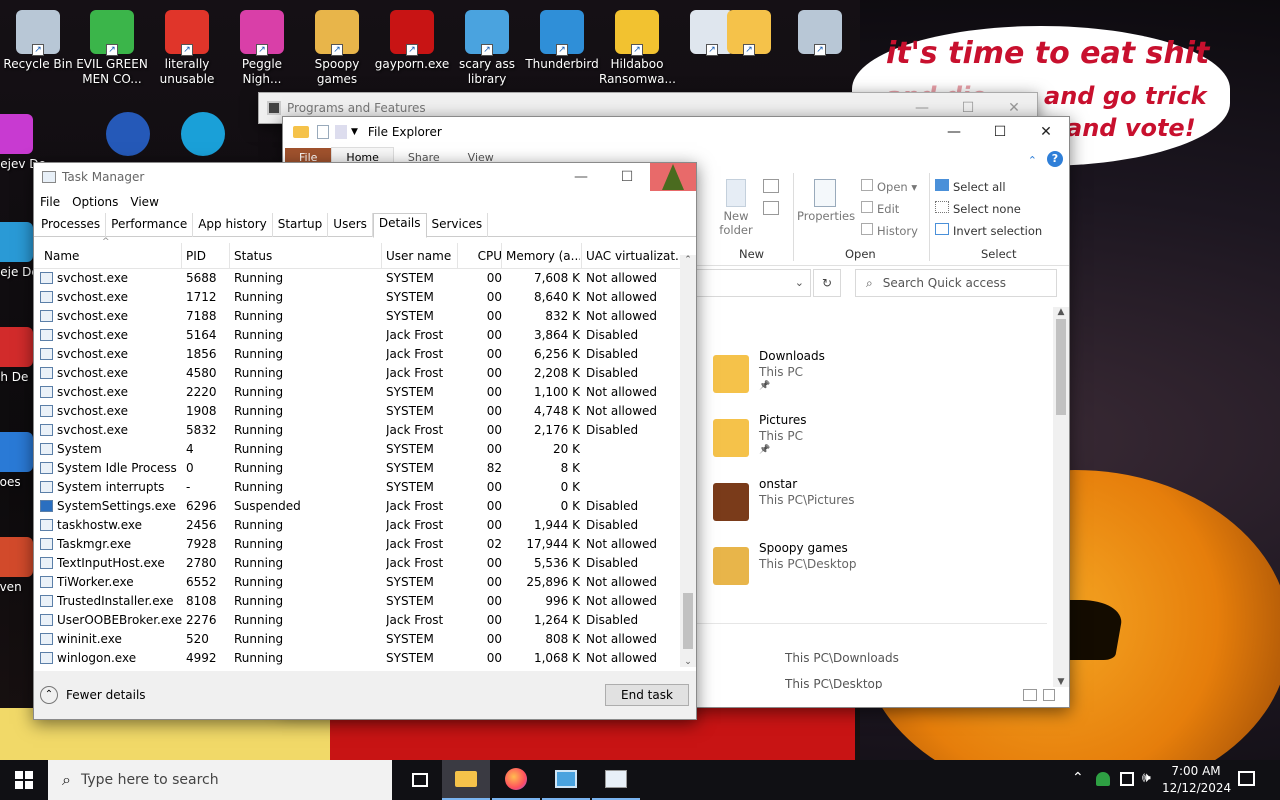  Describe the element at coordinates (833, 683) in the screenshot. I see `recent-item: This PC\Desktop` at that location.